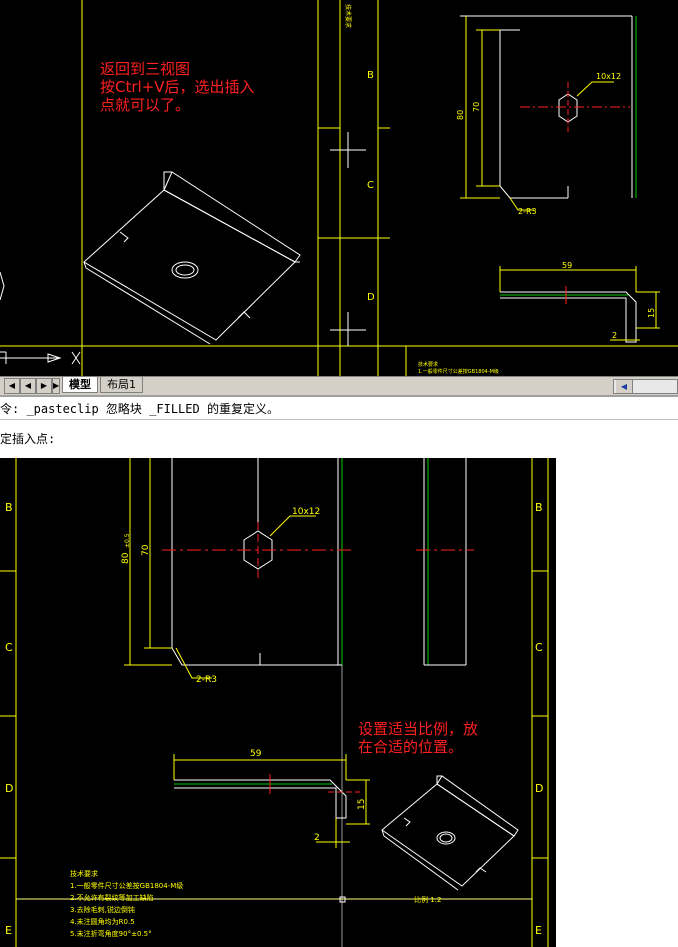 Image resolution: width=678 pixels, height=947 pixels. Describe the element at coordinates (9, 788) in the screenshot. I see `border-letter-d-left: D` at that location.